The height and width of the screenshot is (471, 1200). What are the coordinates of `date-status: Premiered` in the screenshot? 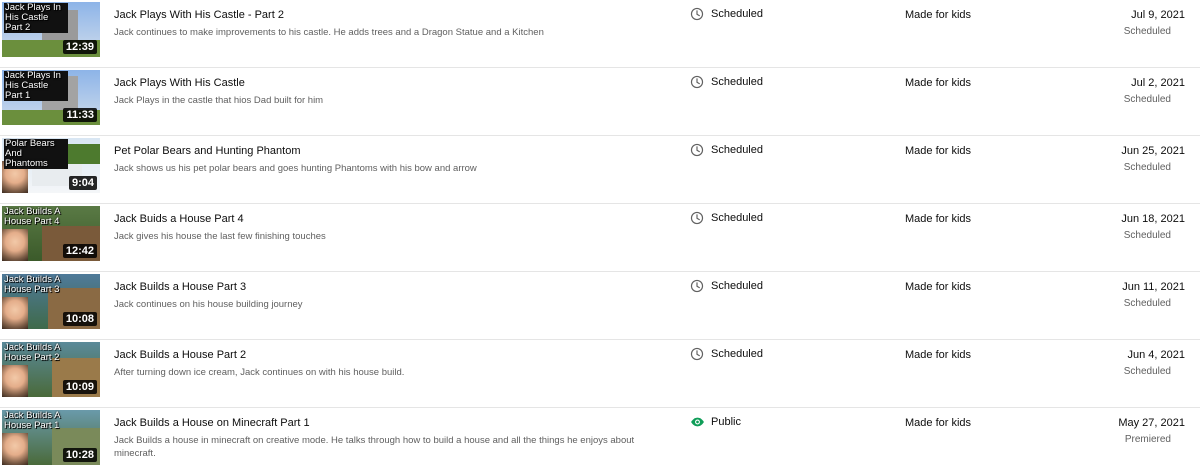 It's located at (1147, 439).